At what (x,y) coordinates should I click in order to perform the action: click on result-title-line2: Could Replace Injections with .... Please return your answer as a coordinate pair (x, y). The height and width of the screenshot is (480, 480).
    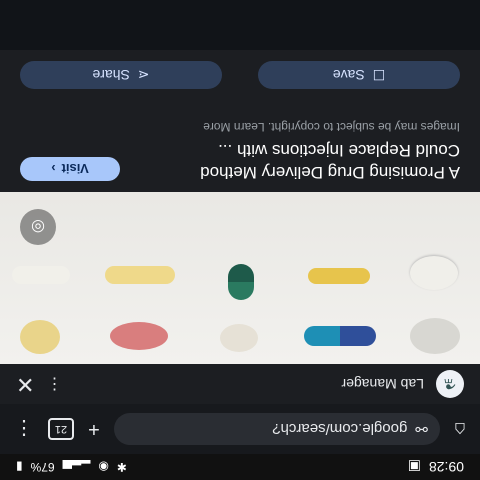
    Looking at the image, I should click on (339, 150).